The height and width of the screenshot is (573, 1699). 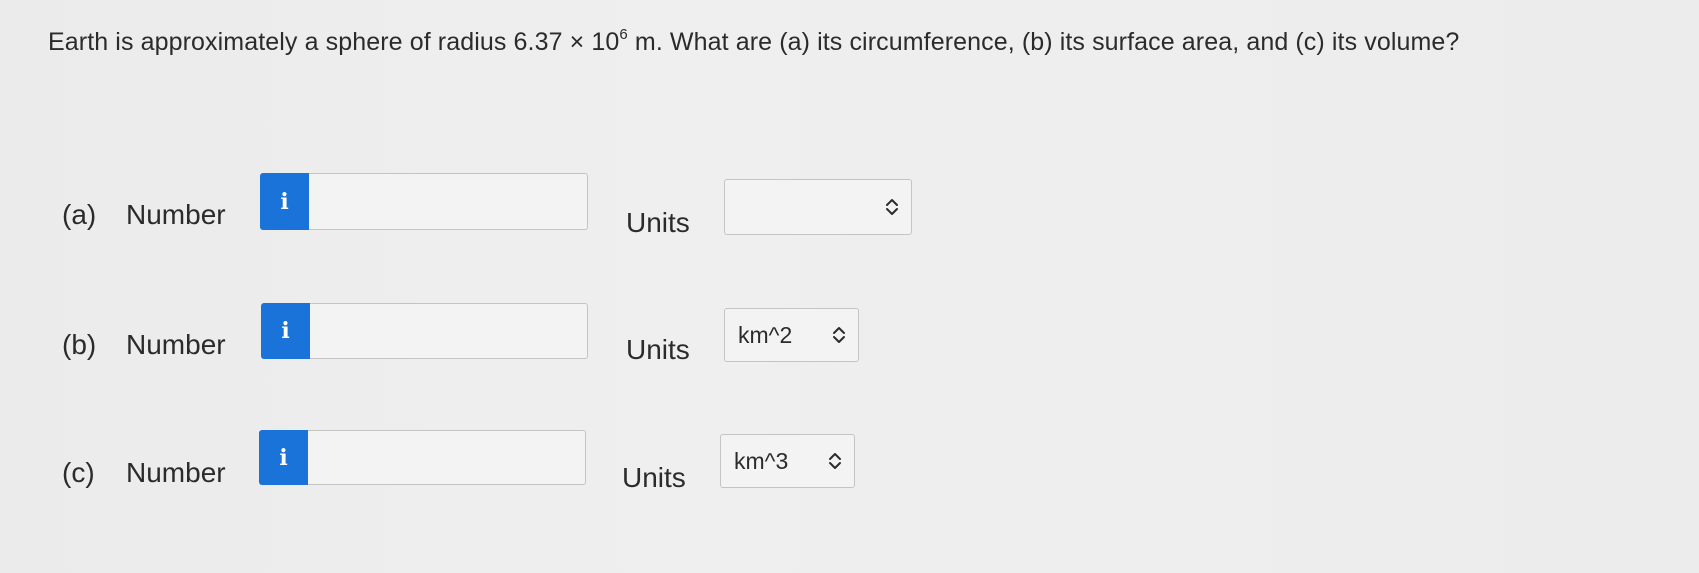 I want to click on info-button-b: i, so click(x=285, y=331).